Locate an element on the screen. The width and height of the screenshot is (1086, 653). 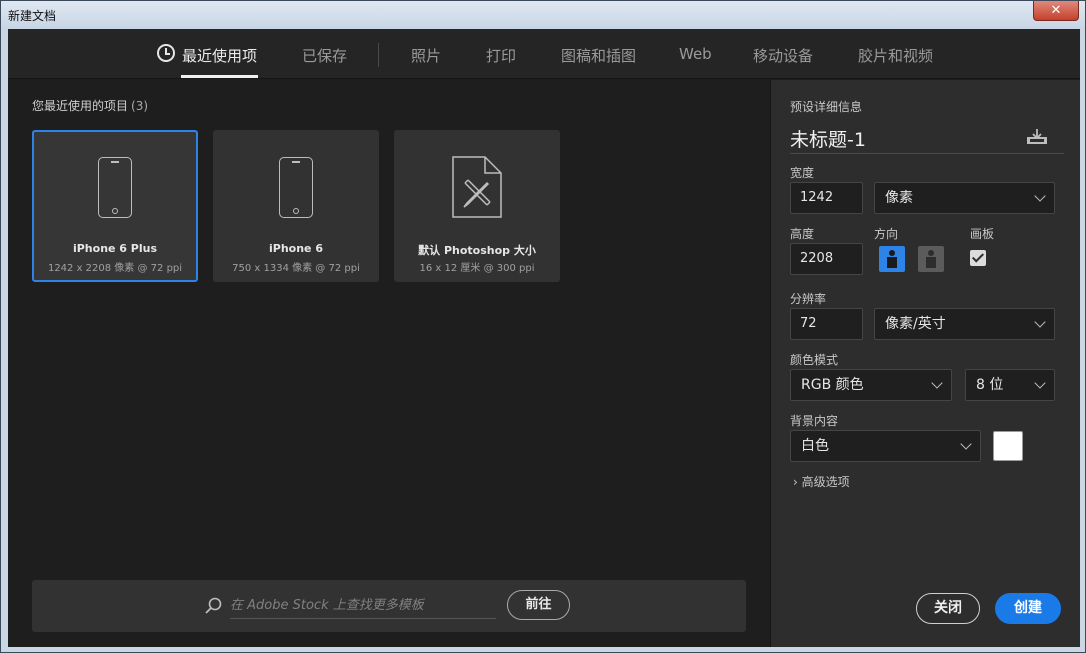
tab-web: Web is located at coordinates (695, 54).